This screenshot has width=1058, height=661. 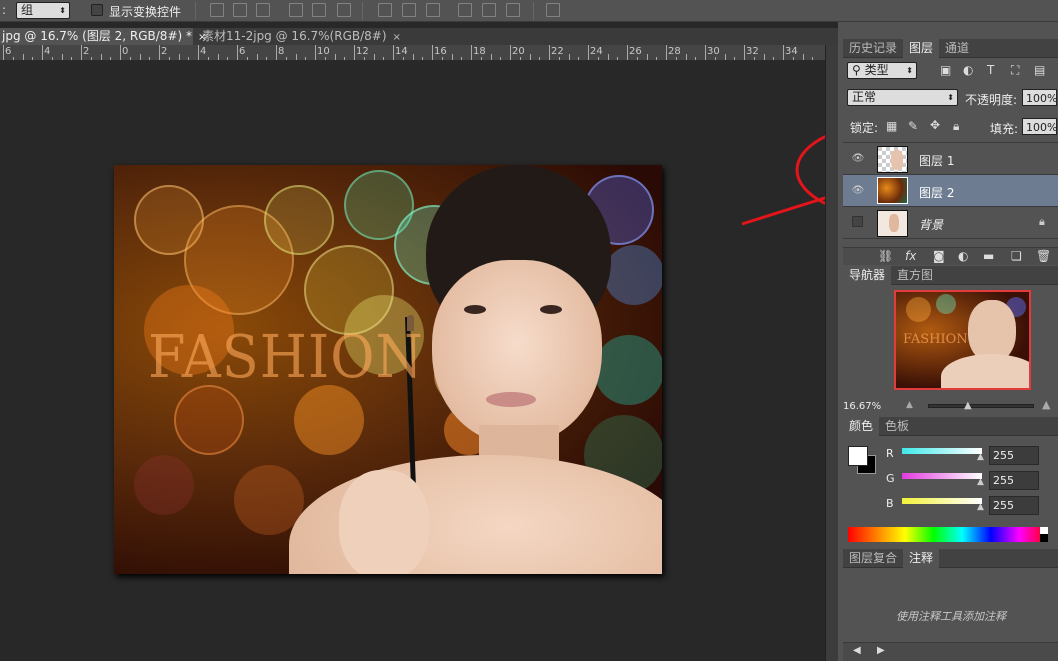 I want to click on ruler-label: 20, so click(x=518, y=51).